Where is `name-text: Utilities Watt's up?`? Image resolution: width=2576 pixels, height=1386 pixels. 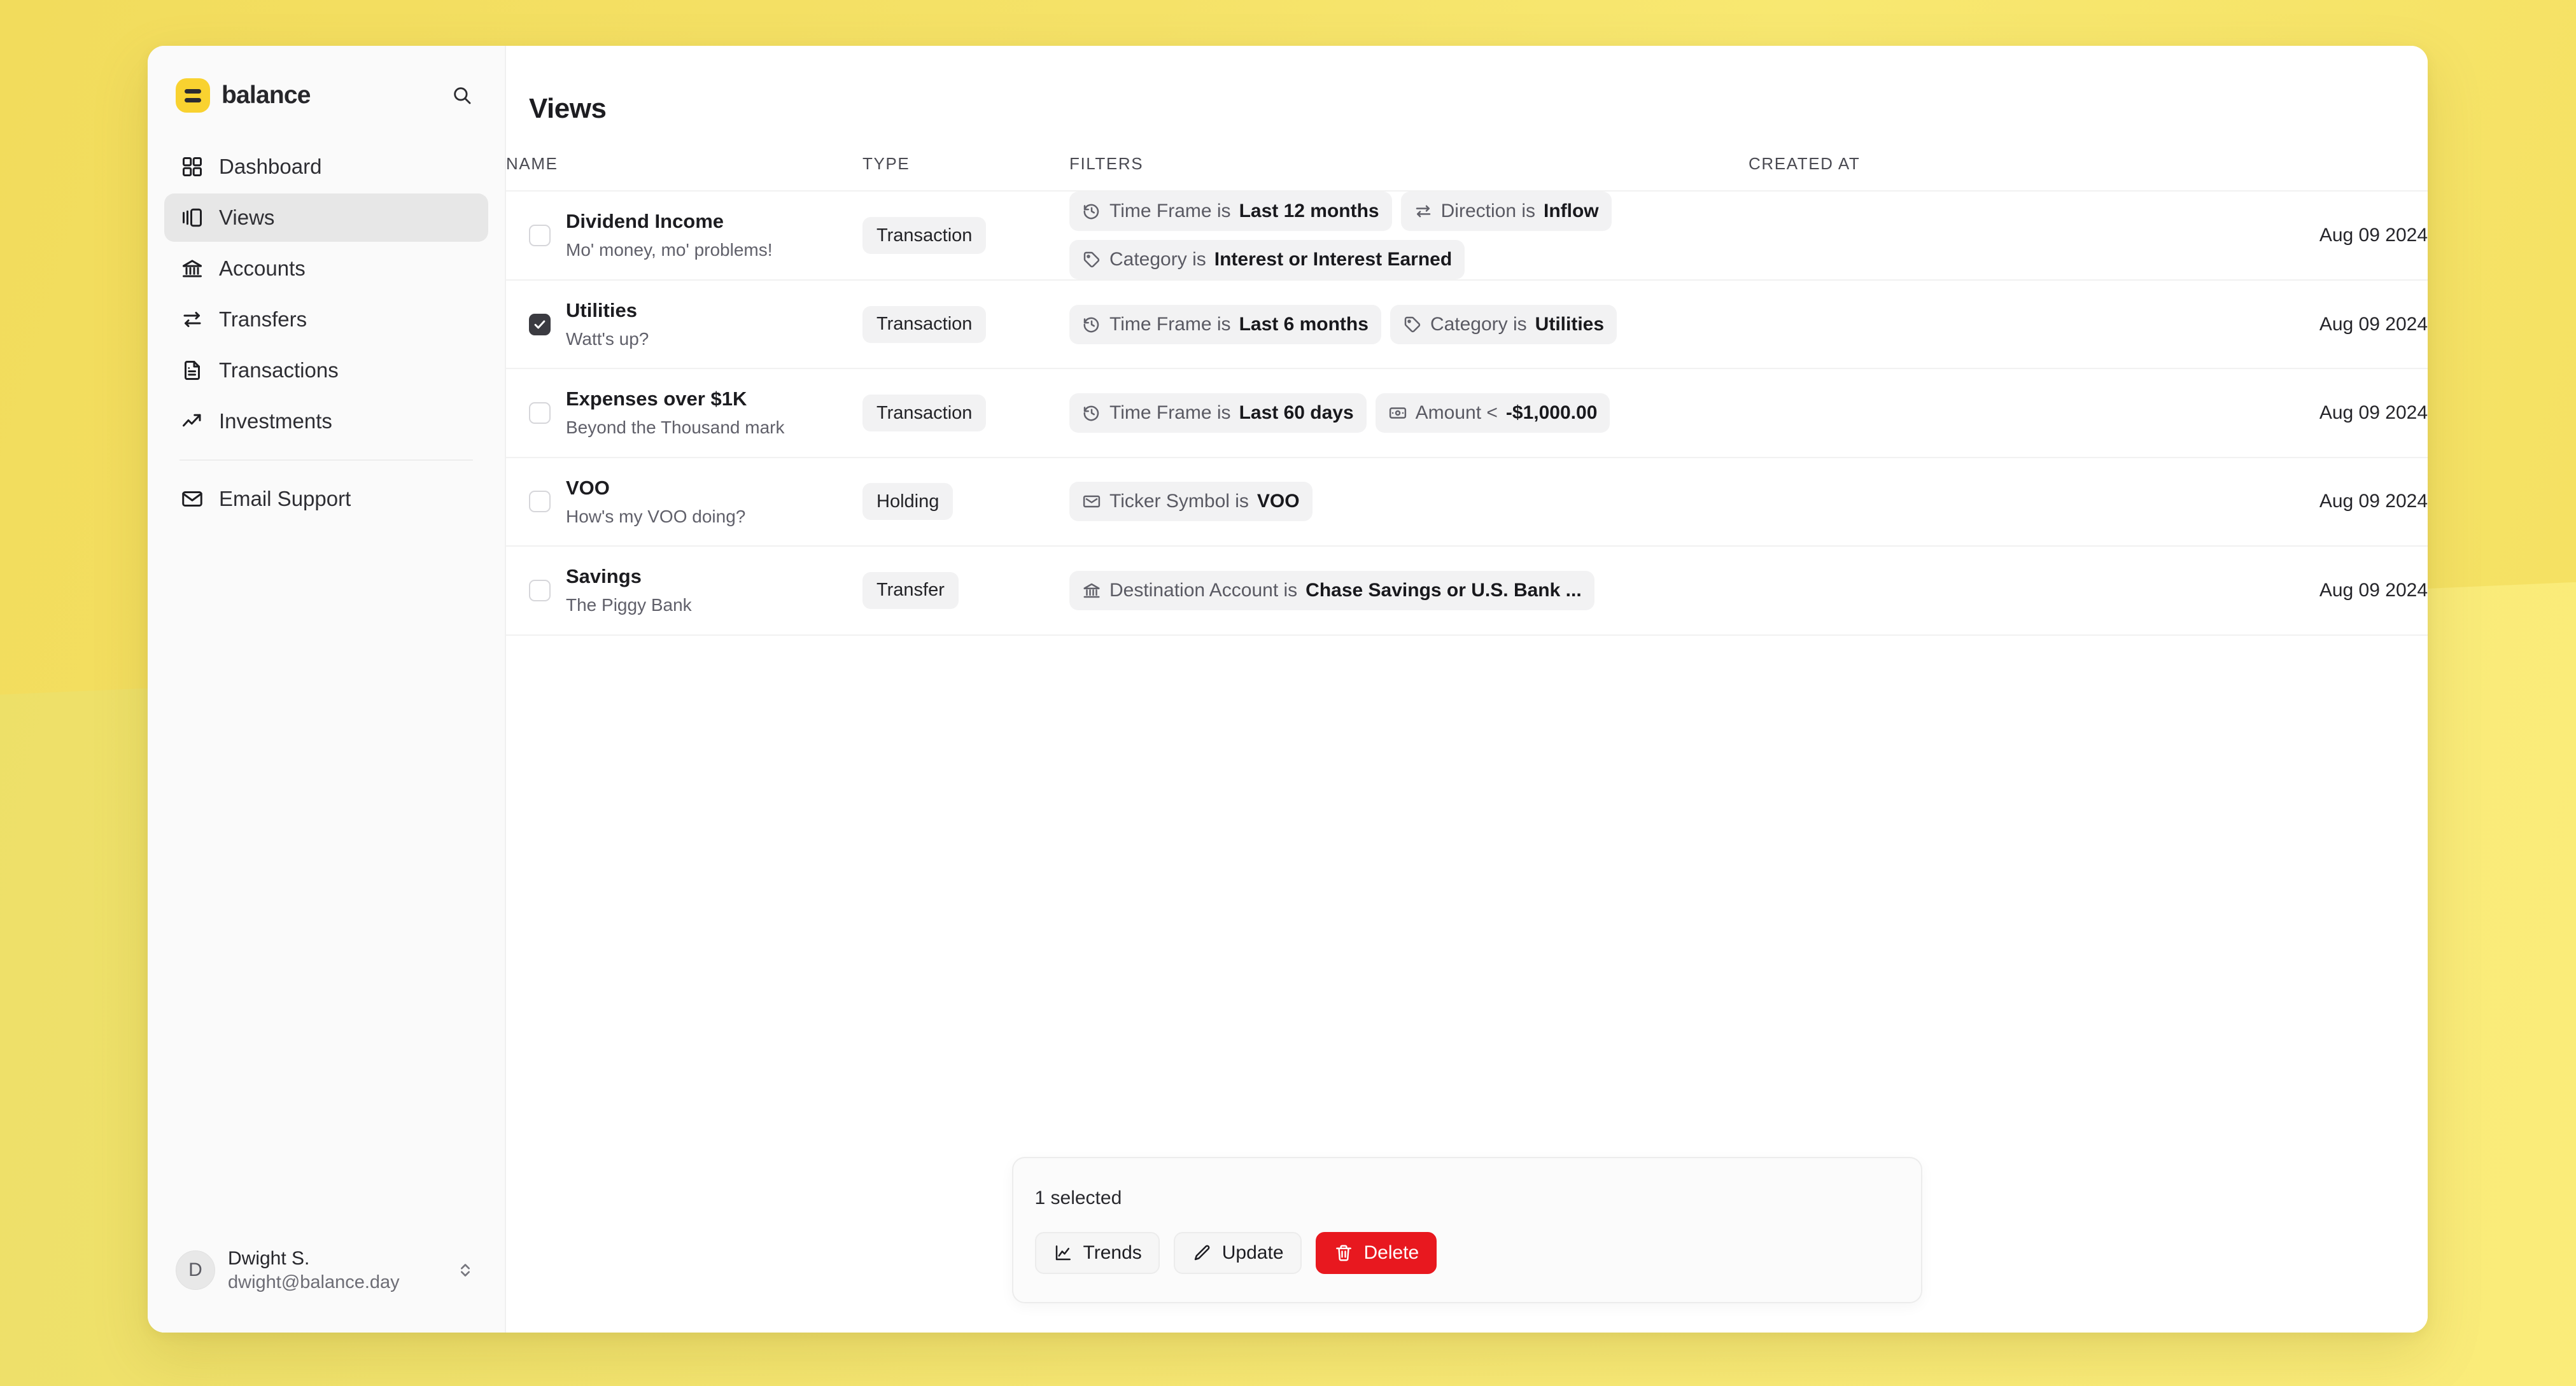 name-text: Utilities Watt's up? is located at coordinates (608, 324).